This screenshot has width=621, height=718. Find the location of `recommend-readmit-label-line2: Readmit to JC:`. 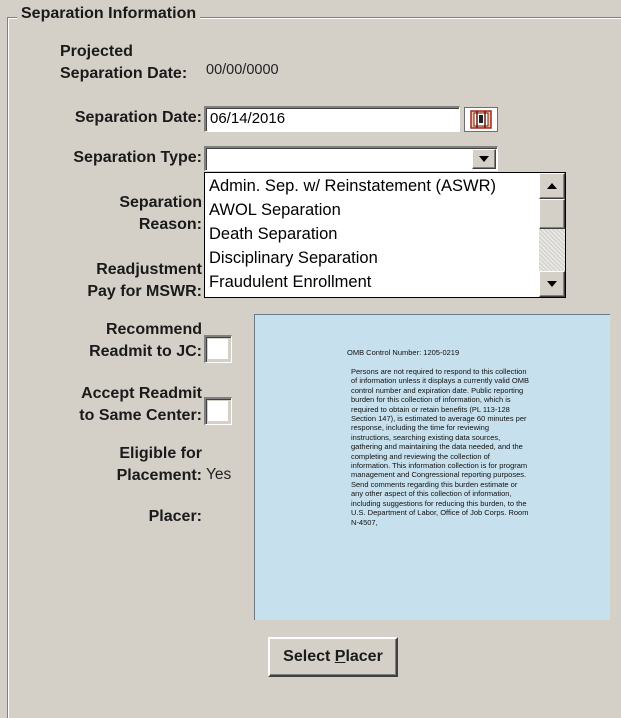

recommend-readmit-label-line2: Readmit to JC: is located at coordinates (145, 351).